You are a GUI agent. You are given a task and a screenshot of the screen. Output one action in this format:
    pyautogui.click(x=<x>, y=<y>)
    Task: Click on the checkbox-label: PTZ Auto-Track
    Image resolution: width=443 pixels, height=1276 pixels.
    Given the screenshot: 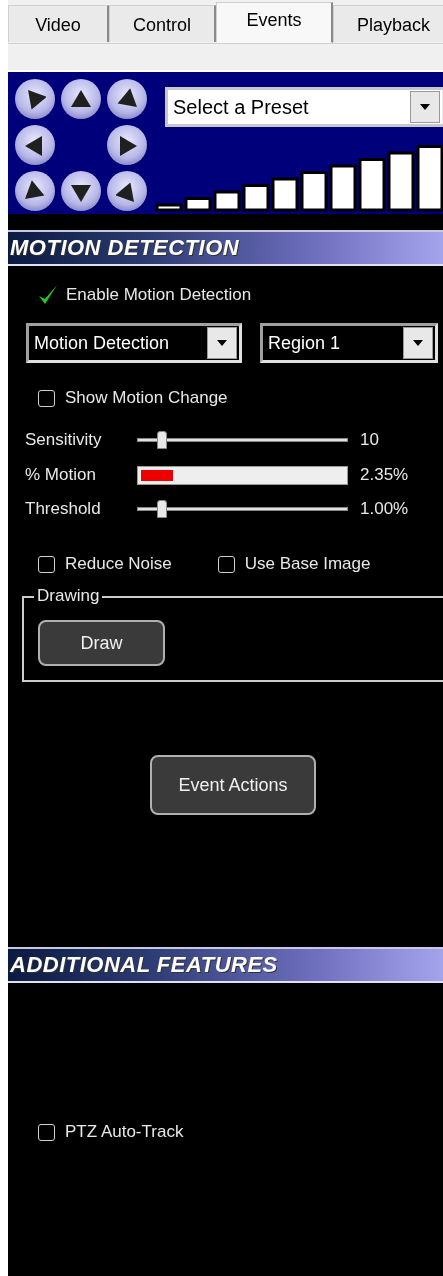 What is the action you would take?
    pyautogui.click(x=124, y=1132)
    